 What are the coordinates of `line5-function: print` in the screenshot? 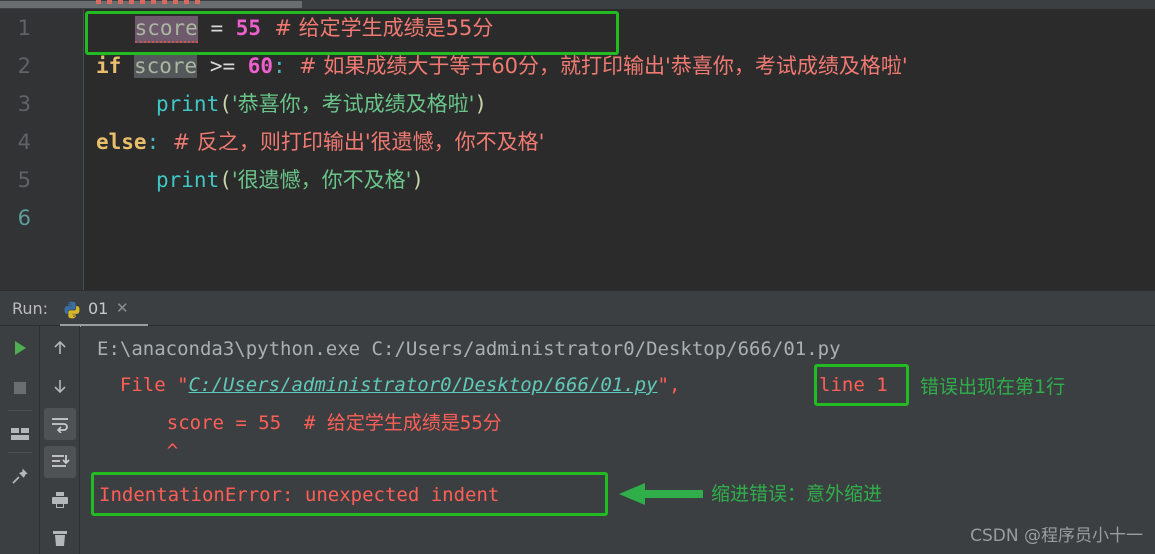 It's located at (188, 180).